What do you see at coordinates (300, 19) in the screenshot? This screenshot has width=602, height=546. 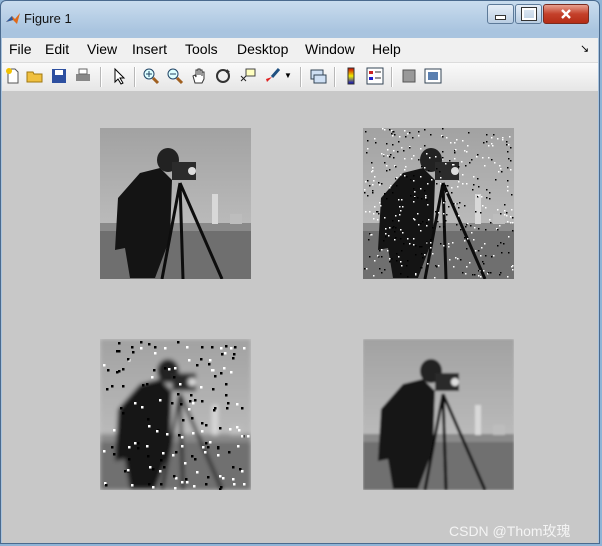 I see `title-bar: Figure 1` at bounding box center [300, 19].